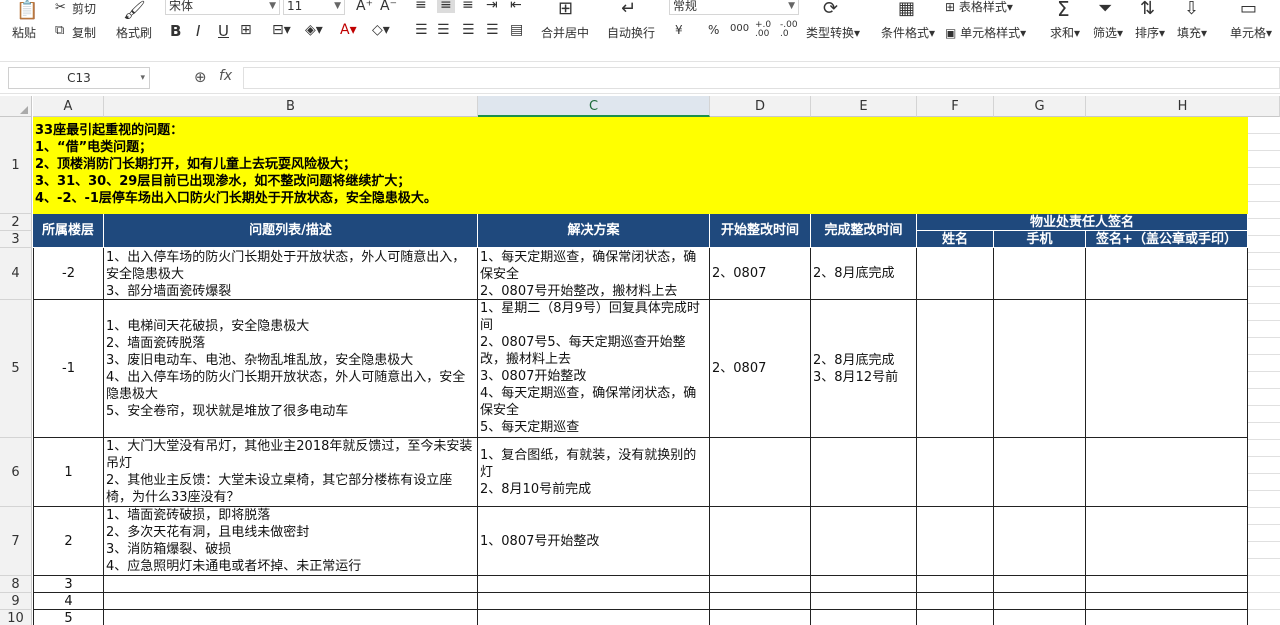 This screenshot has height=625, width=1280. What do you see at coordinates (833, 32) in the screenshot?
I see `type-convert-button: 类型转换▾` at bounding box center [833, 32].